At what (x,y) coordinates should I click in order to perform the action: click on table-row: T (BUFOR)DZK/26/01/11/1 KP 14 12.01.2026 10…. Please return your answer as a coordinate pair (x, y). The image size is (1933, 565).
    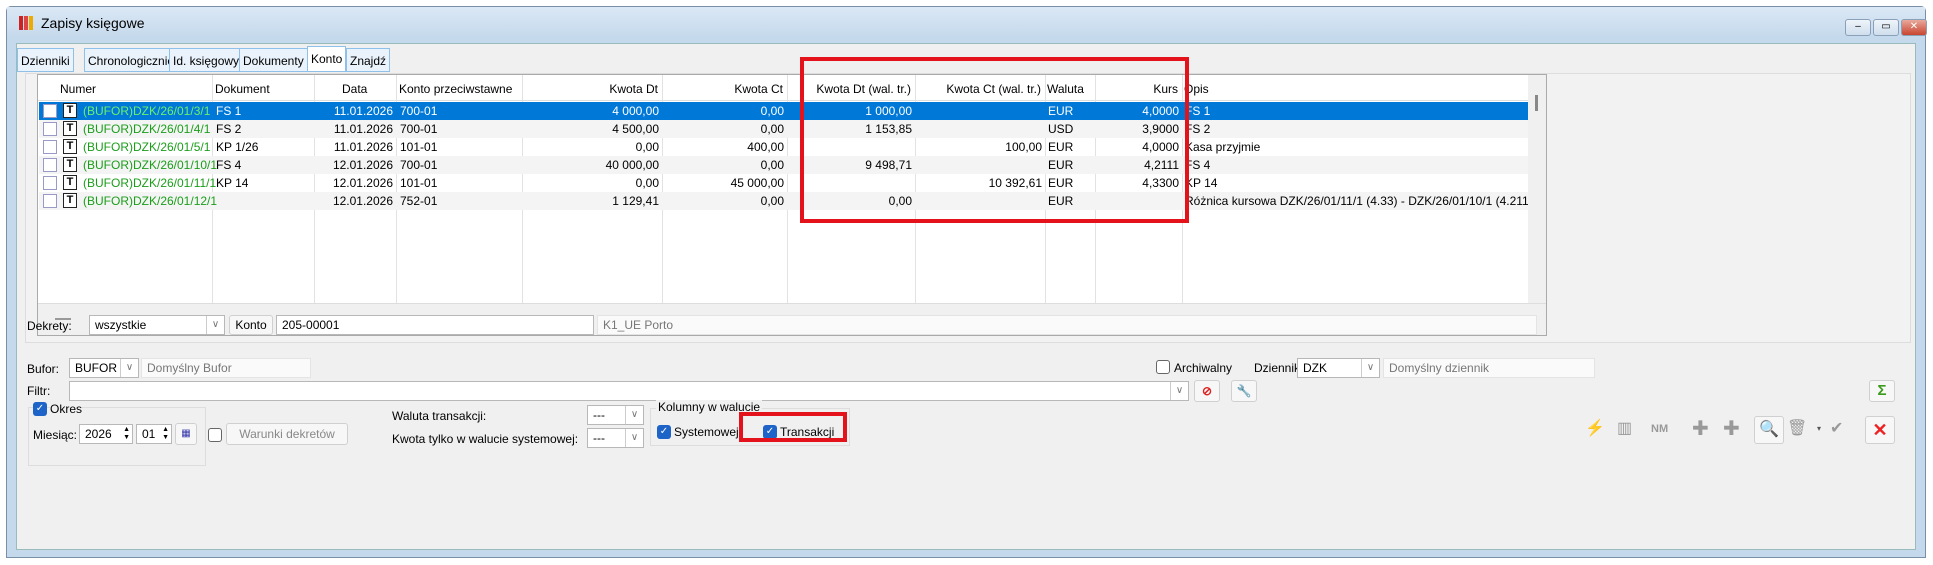
    Looking at the image, I should click on (784, 183).